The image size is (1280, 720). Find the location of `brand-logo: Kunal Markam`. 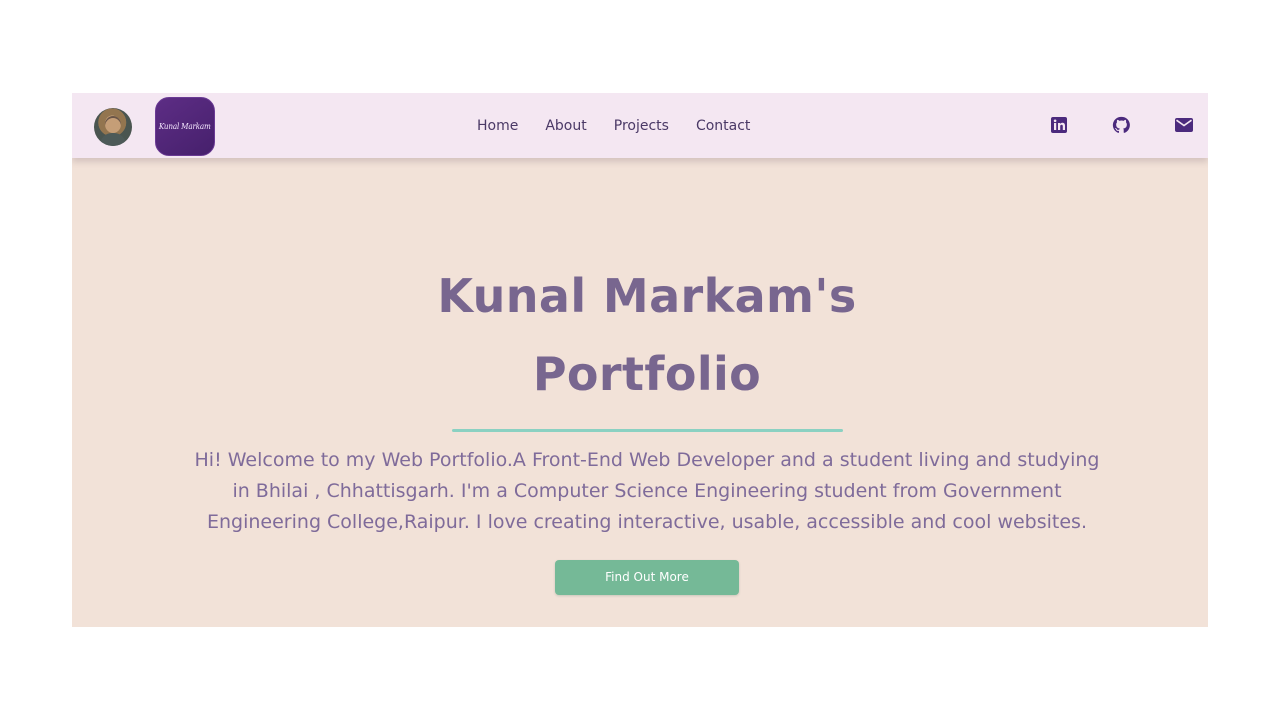

brand-logo: Kunal Markam is located at coordinates (185, 126).